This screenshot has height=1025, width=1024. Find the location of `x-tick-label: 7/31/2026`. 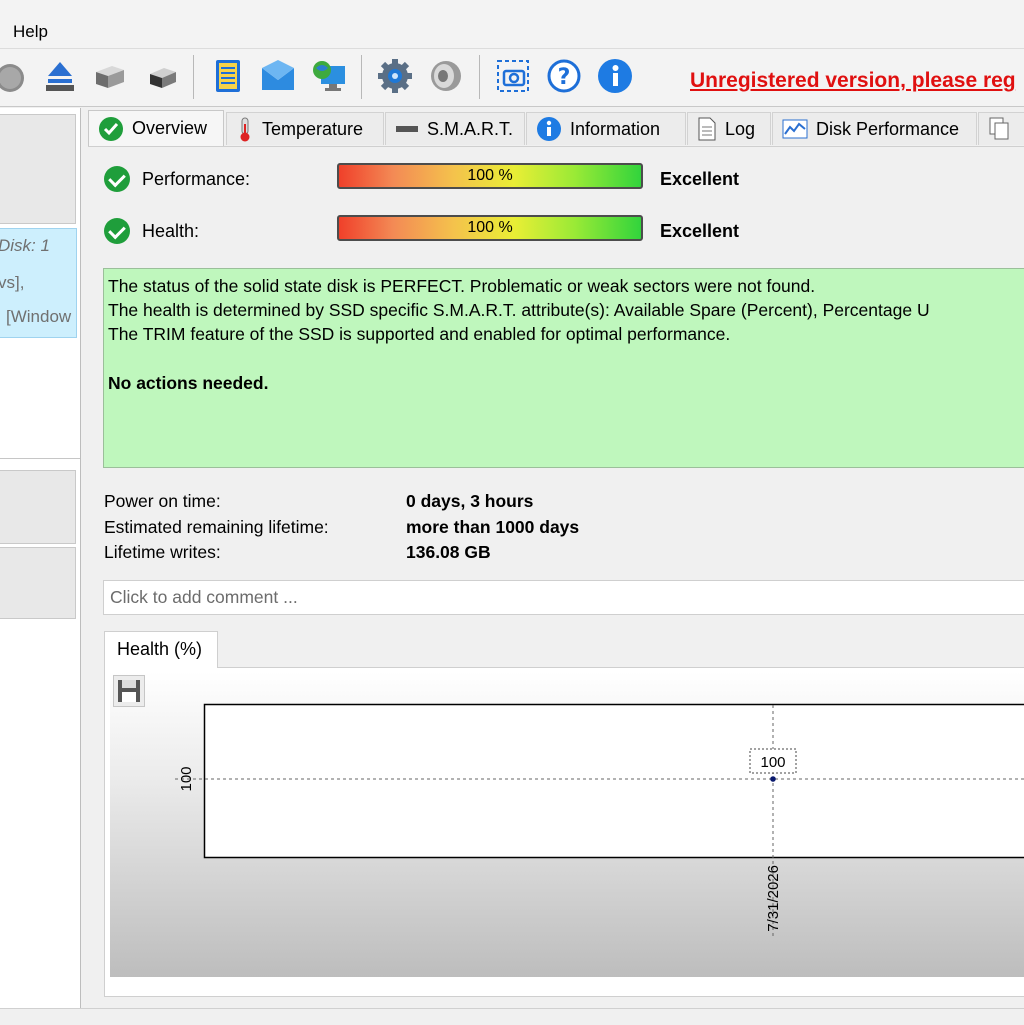

x-tick-label: 7/31/2026 is located at coordinates (773, 898).